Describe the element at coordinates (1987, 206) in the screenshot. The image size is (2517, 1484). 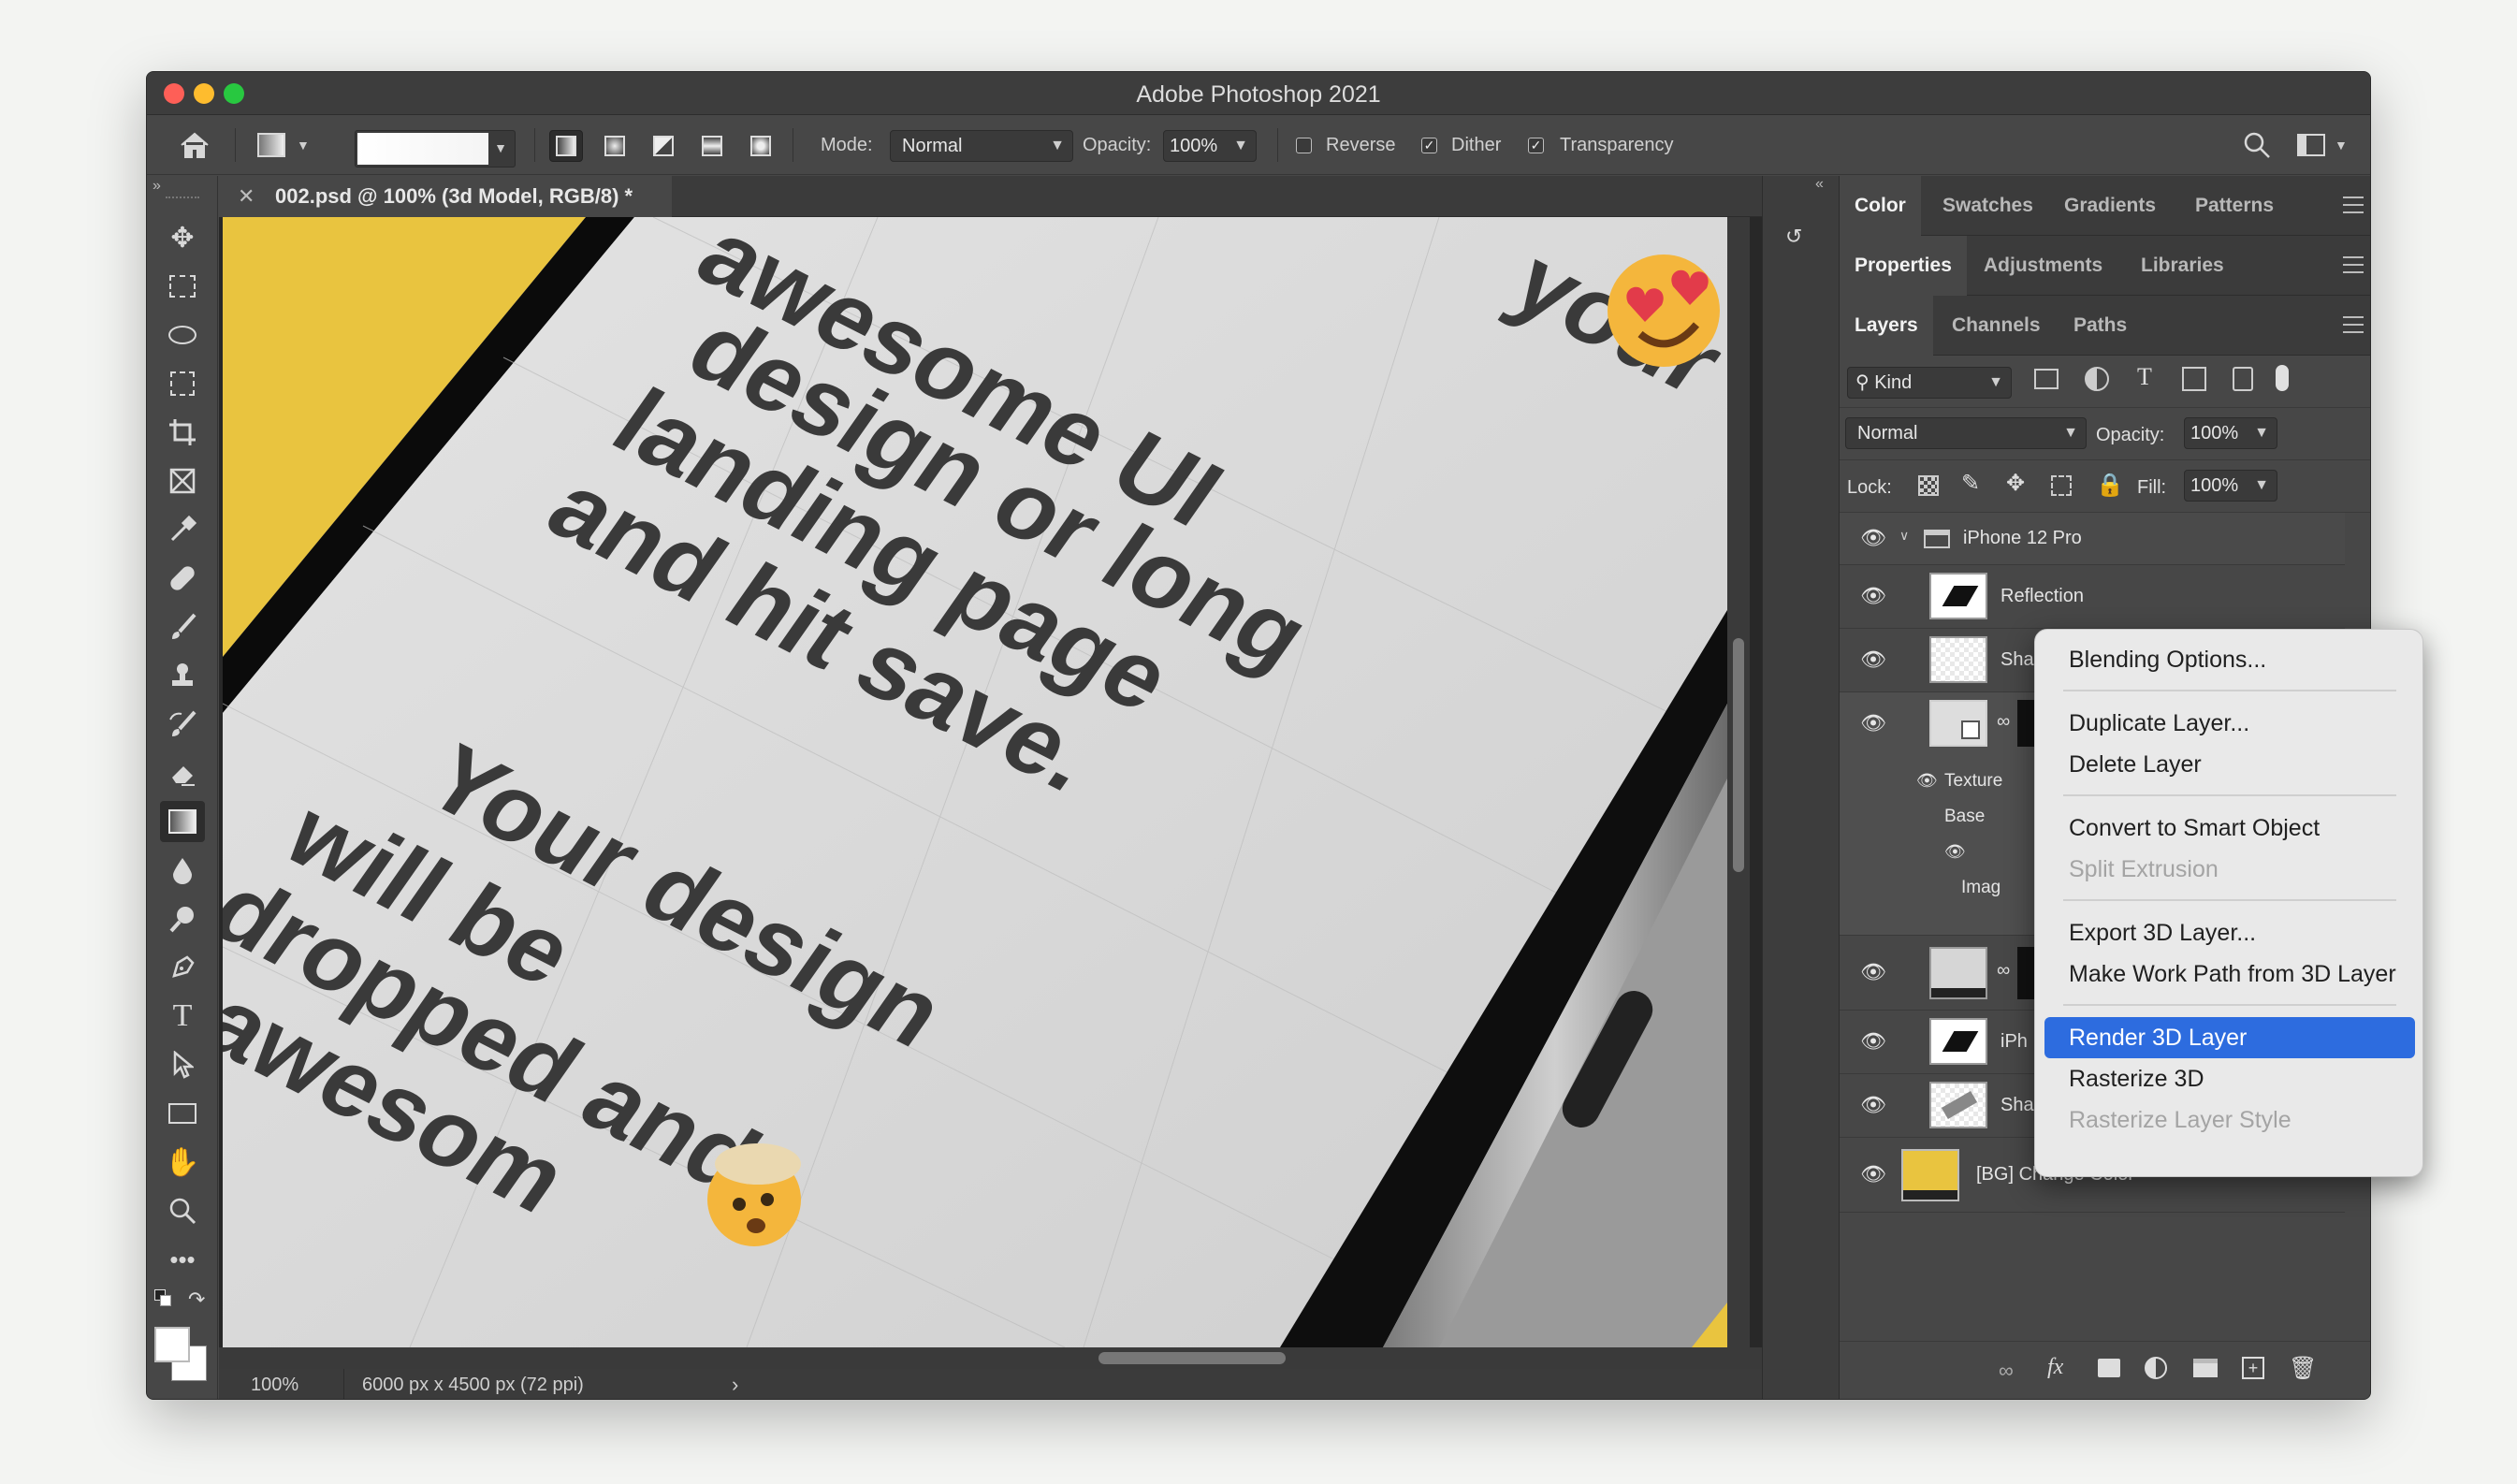
I see `tab-swatches: Swatches` at that location.